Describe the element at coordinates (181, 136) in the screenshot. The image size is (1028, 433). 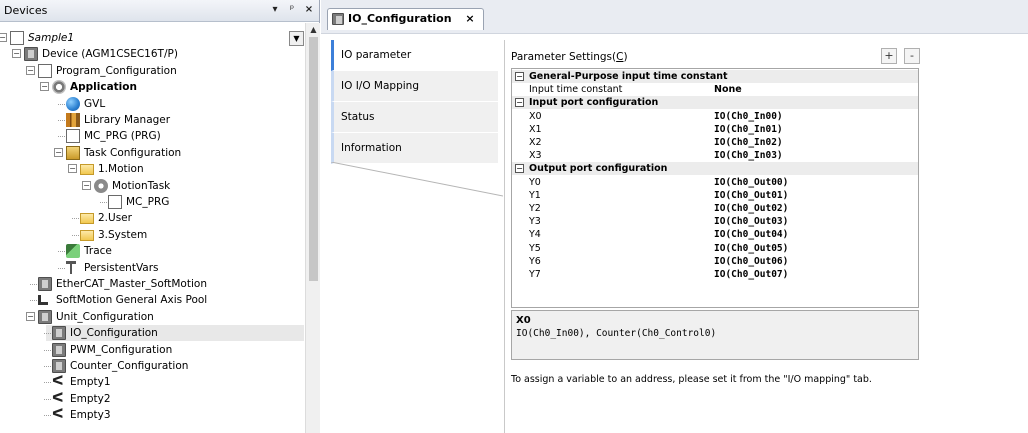
I see `tree-item: MC_PRG (PRG)` at that location.